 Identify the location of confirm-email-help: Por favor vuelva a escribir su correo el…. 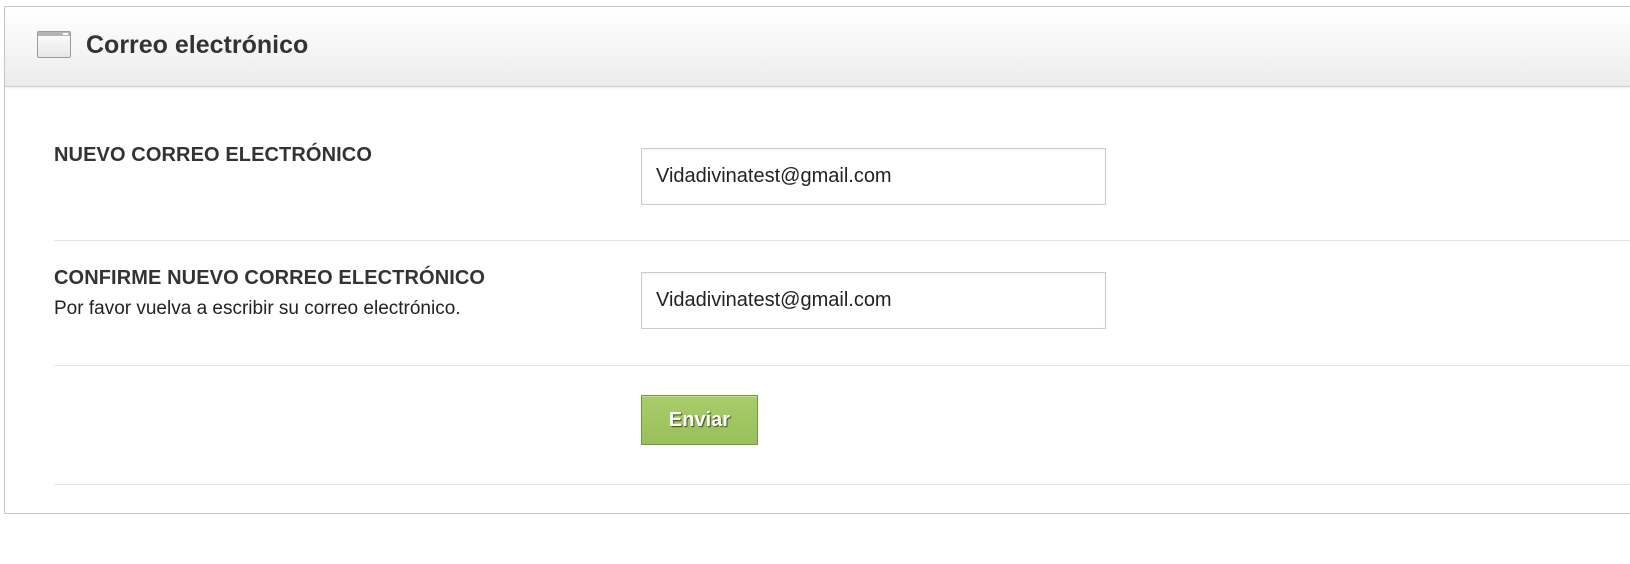
(257, 308).